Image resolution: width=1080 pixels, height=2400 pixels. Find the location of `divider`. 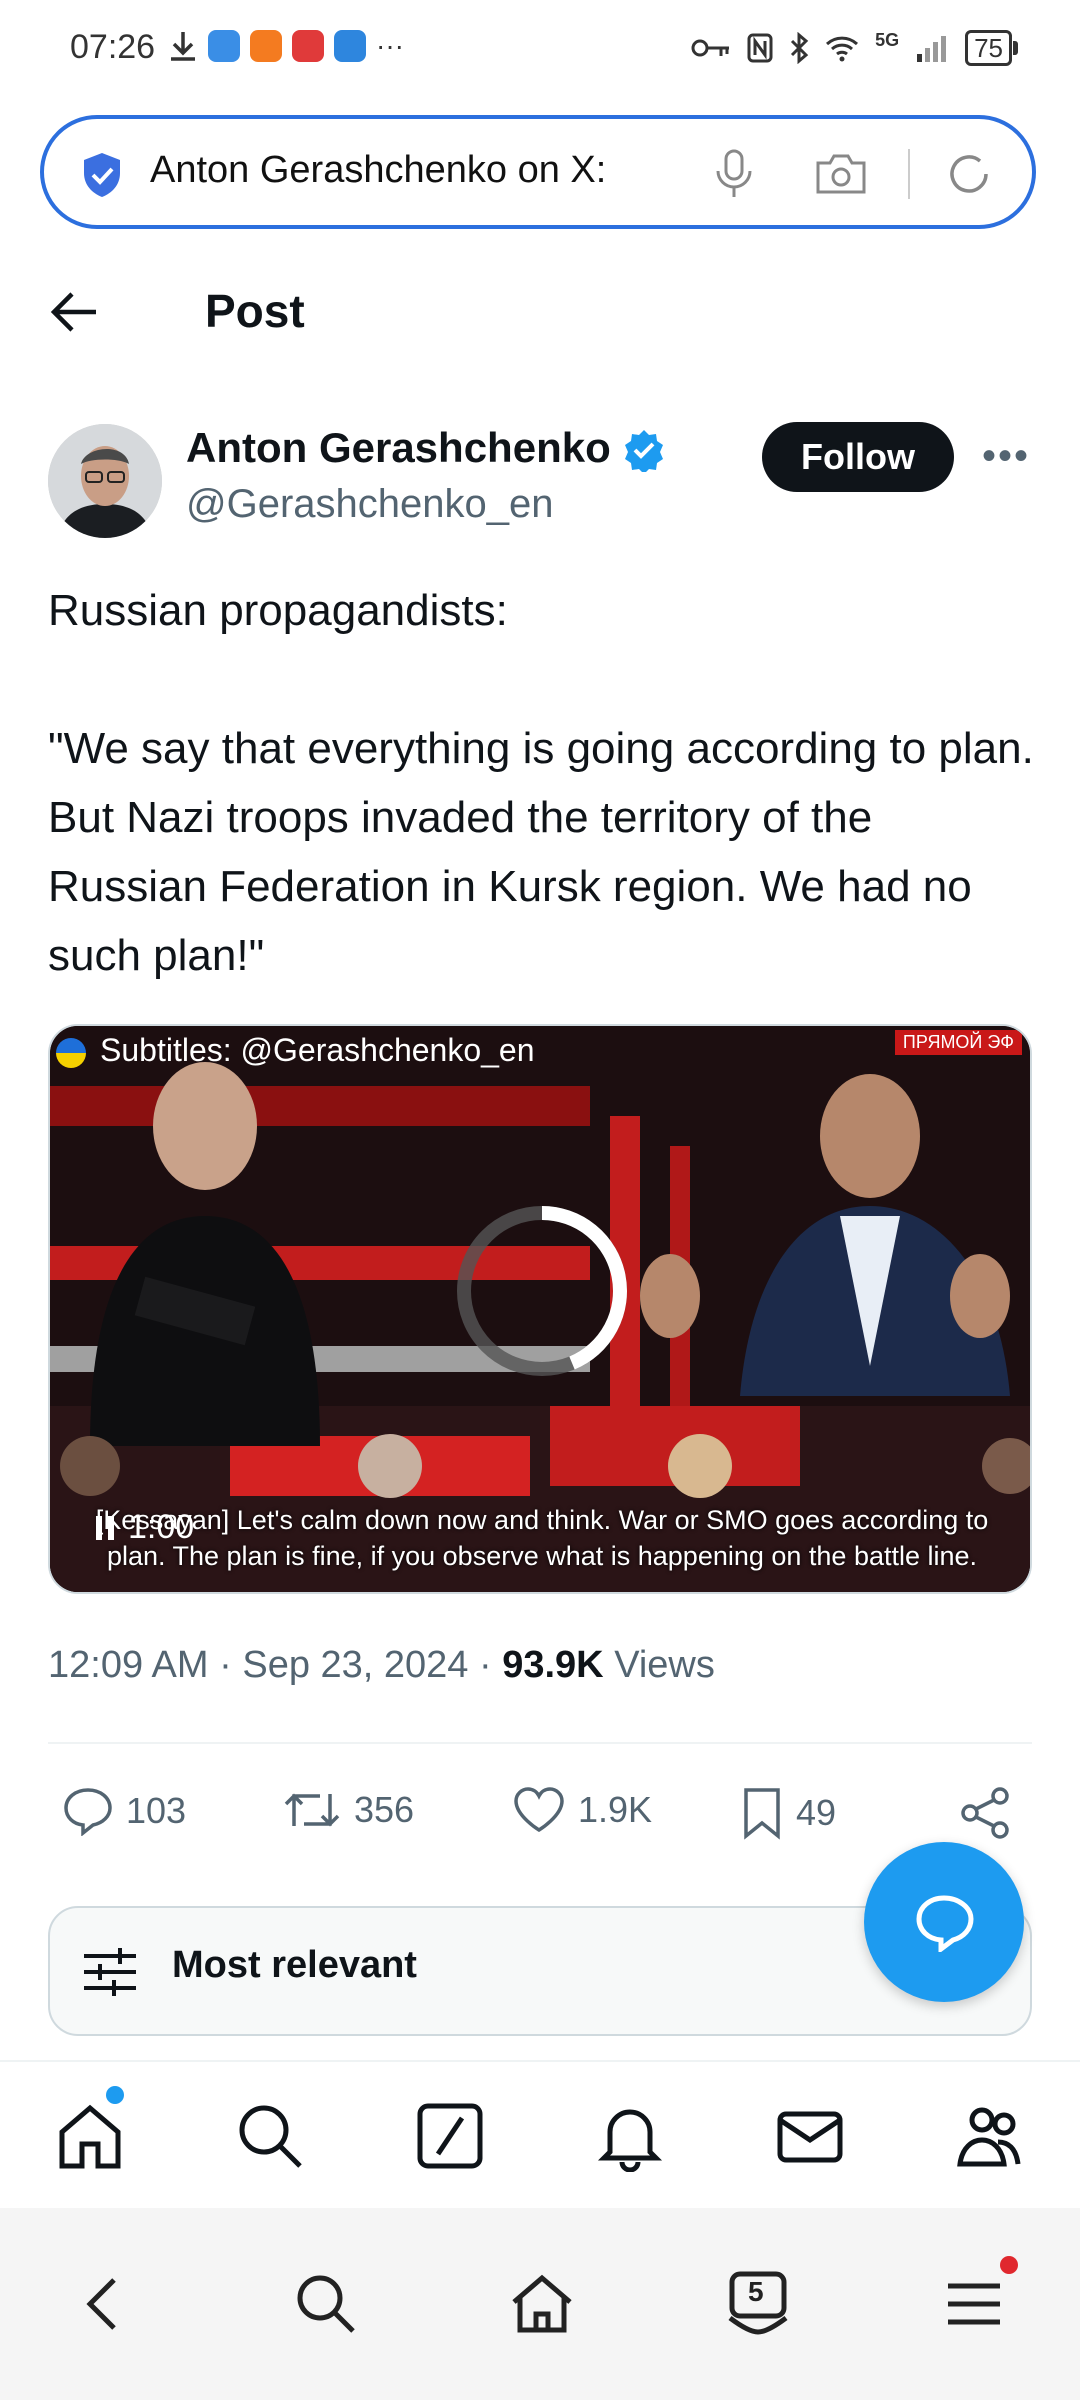

divider is located at coordinates (540, 1743).